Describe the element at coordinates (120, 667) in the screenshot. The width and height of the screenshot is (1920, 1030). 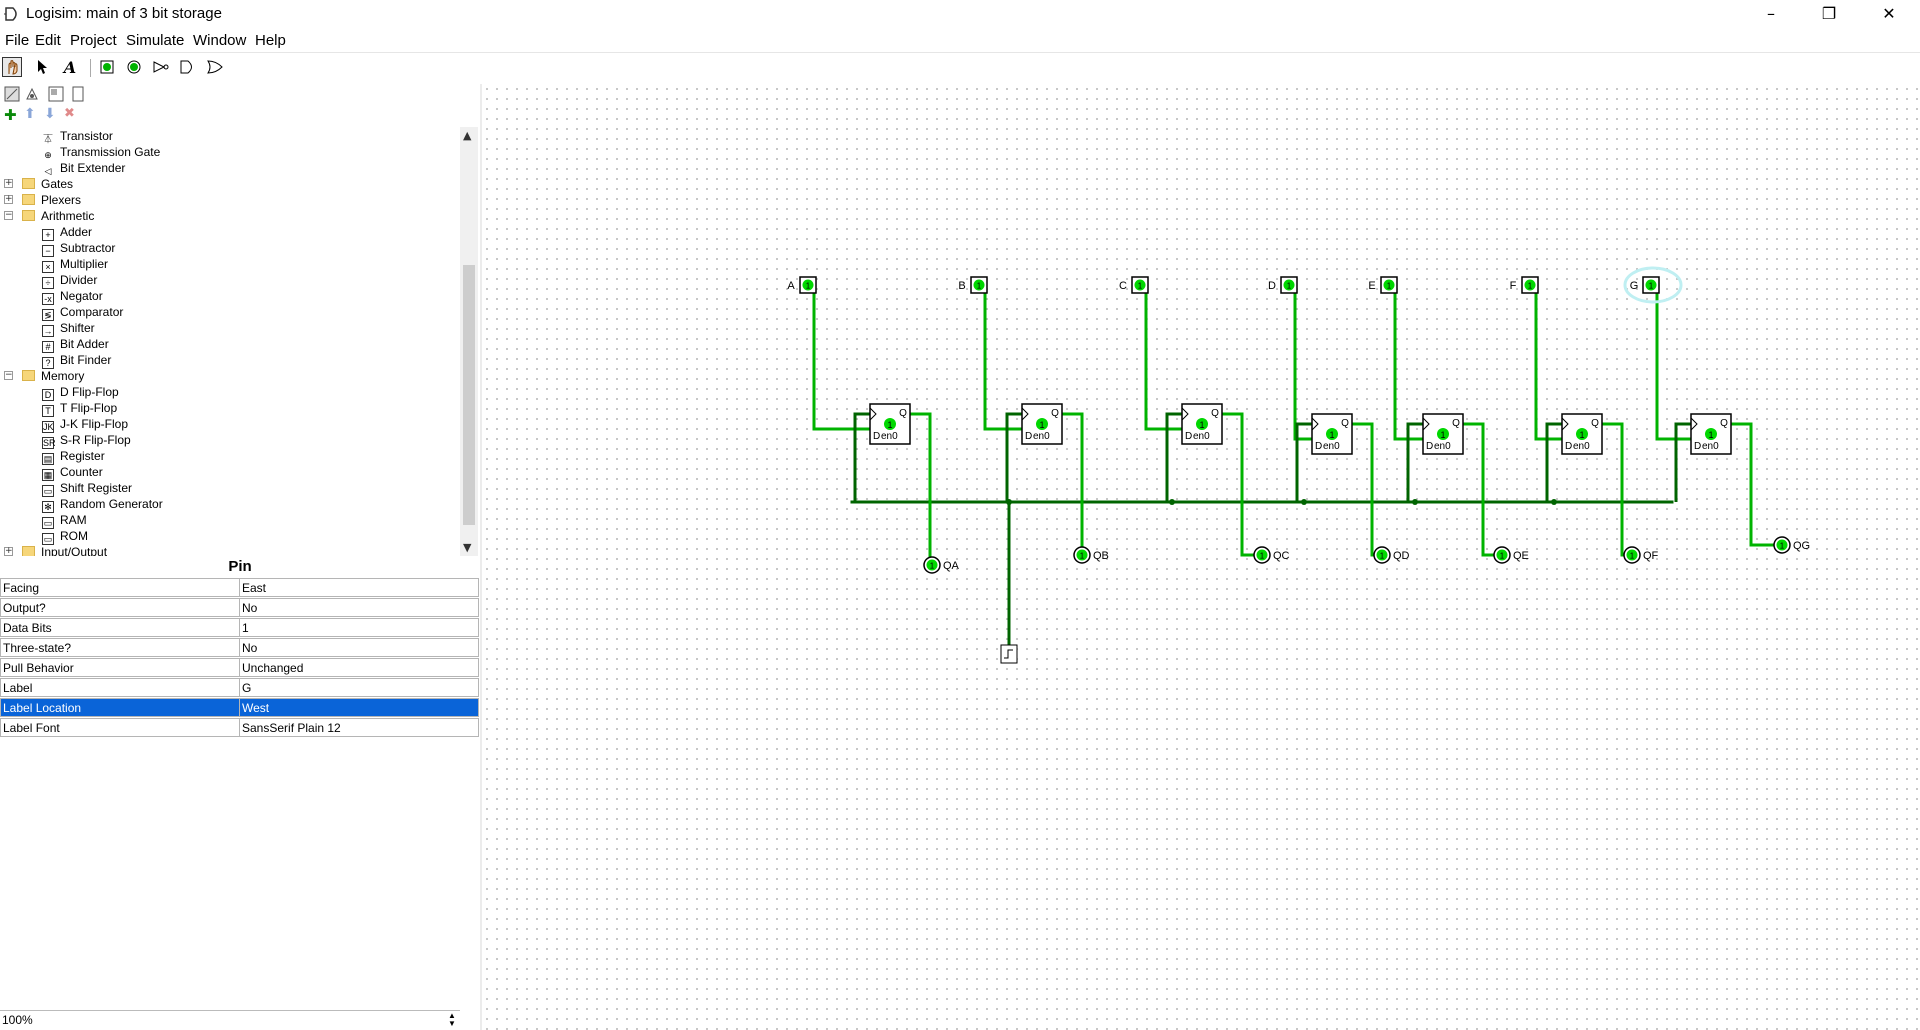
I see `property-key: Pull Behavior` at that location.